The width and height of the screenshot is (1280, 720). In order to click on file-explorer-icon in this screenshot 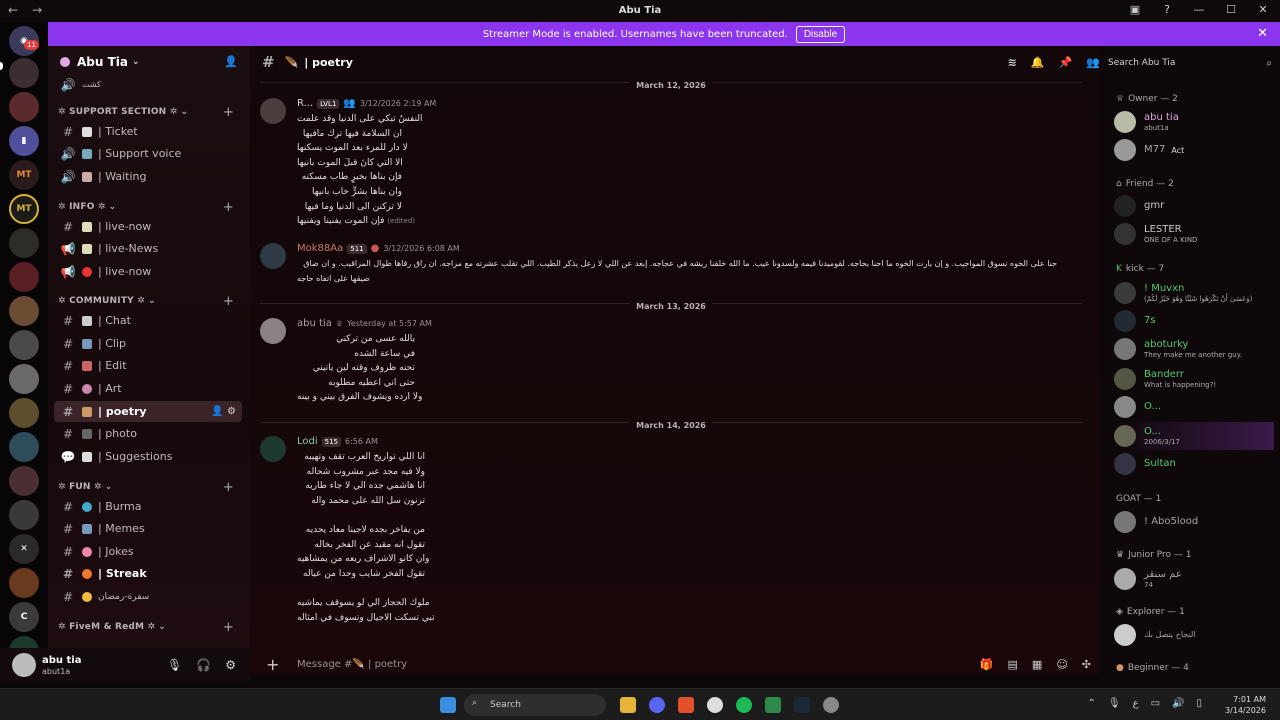, I will do `click(628, 705)`.